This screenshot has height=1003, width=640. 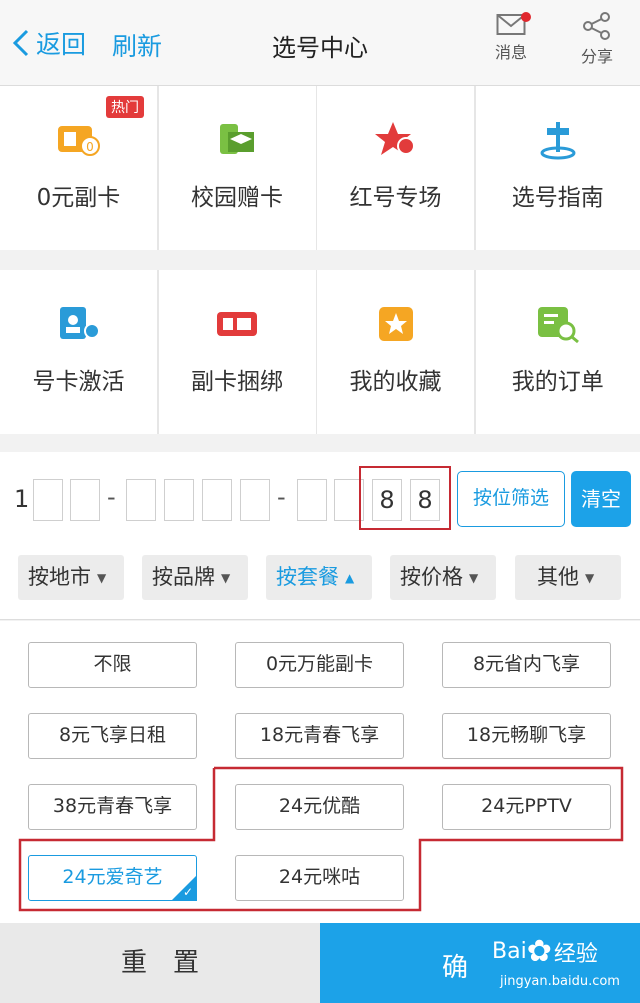 I want to click on watermark-url: jingyan.baidu.com, so click(x=560, y=981).